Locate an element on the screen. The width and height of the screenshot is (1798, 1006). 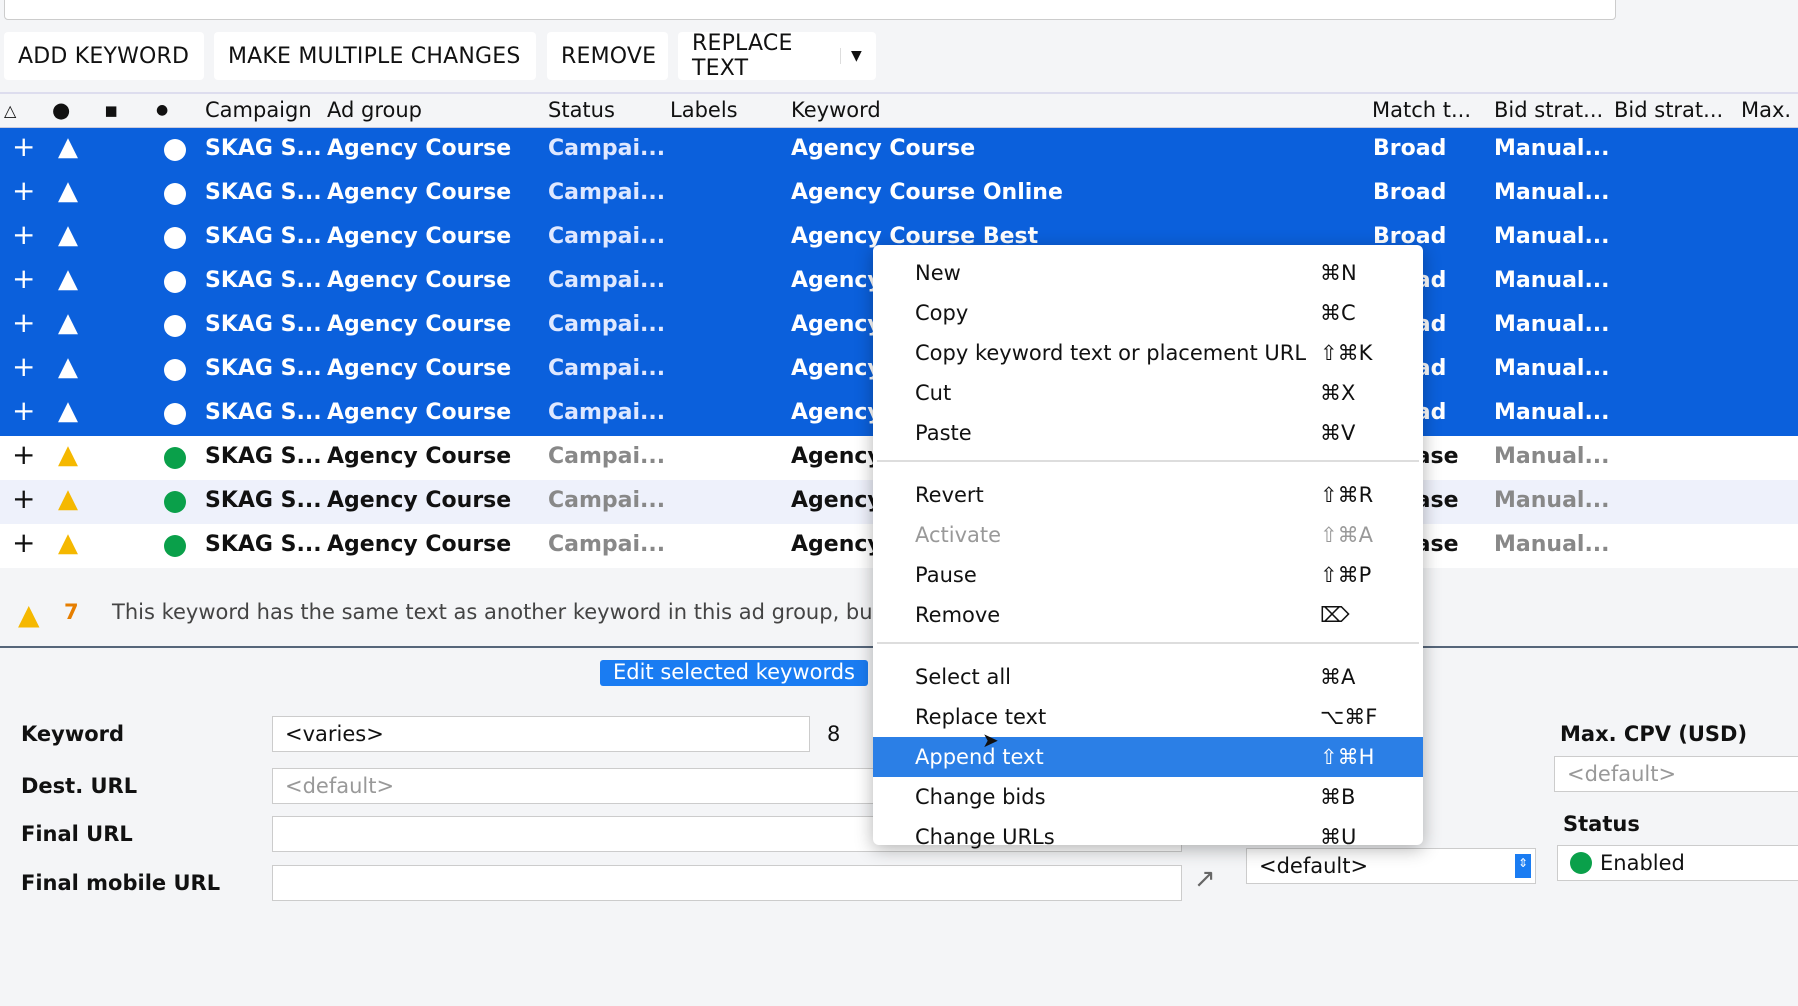
replace-text-label: REPLACE TEXT is located at coordinates (742, 56).